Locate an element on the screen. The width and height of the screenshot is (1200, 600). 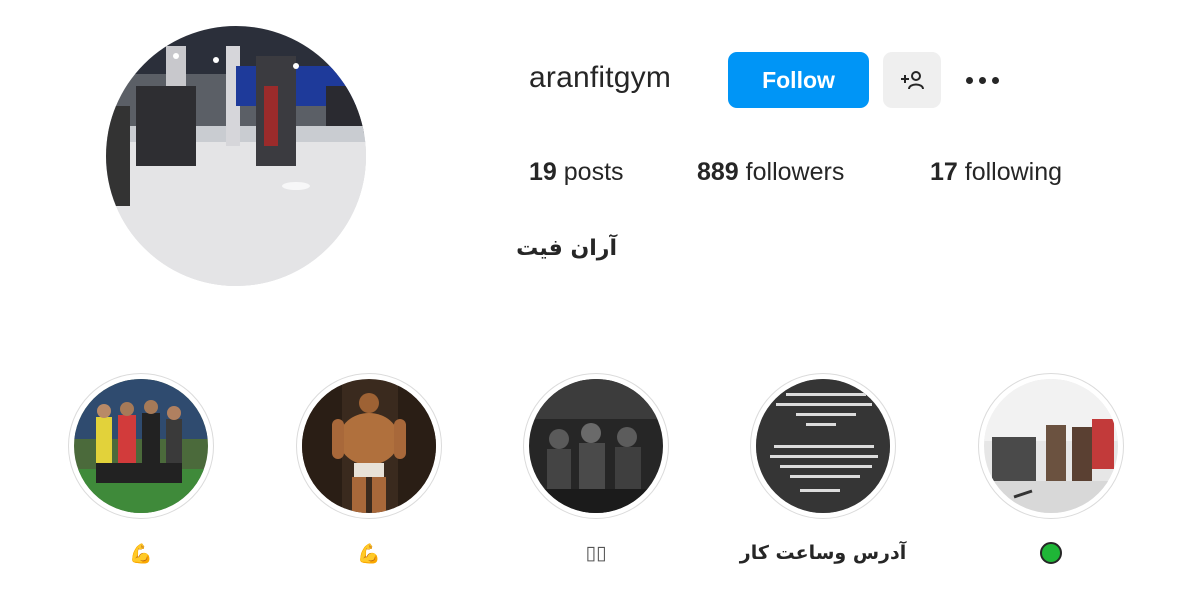
address-text-photo is located at coordinates (823, 446).